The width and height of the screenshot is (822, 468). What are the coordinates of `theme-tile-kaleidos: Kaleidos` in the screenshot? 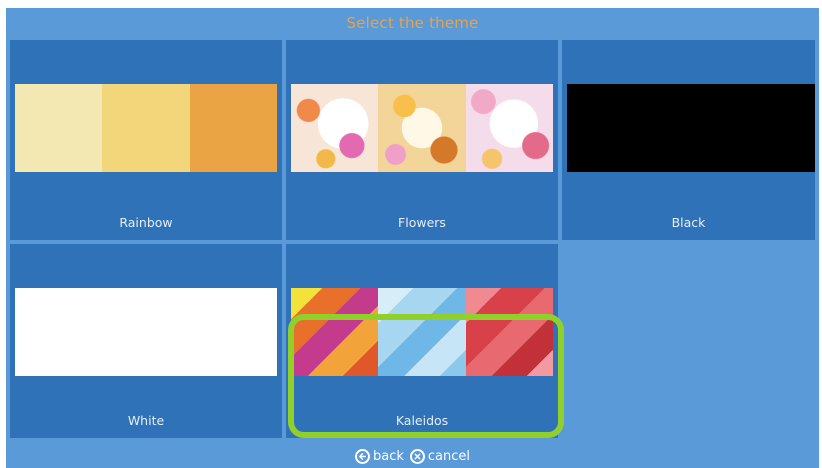 It's located at (422, 341).